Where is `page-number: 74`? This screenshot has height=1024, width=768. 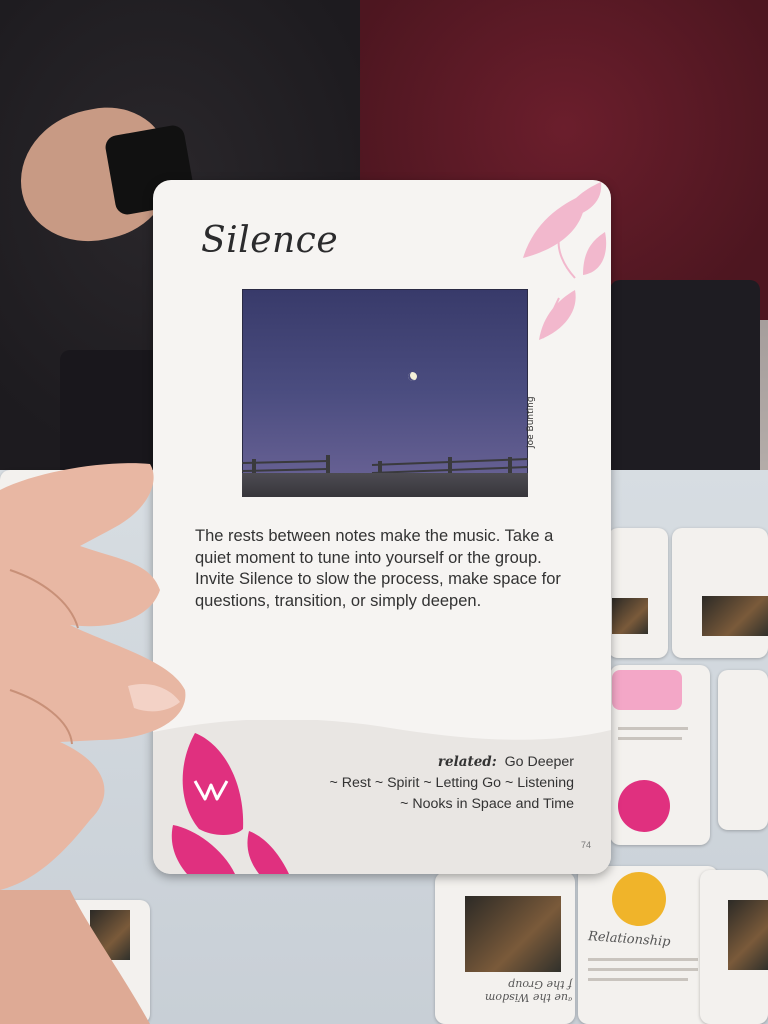 page-number: 74 is located at coordinates (585, 845).